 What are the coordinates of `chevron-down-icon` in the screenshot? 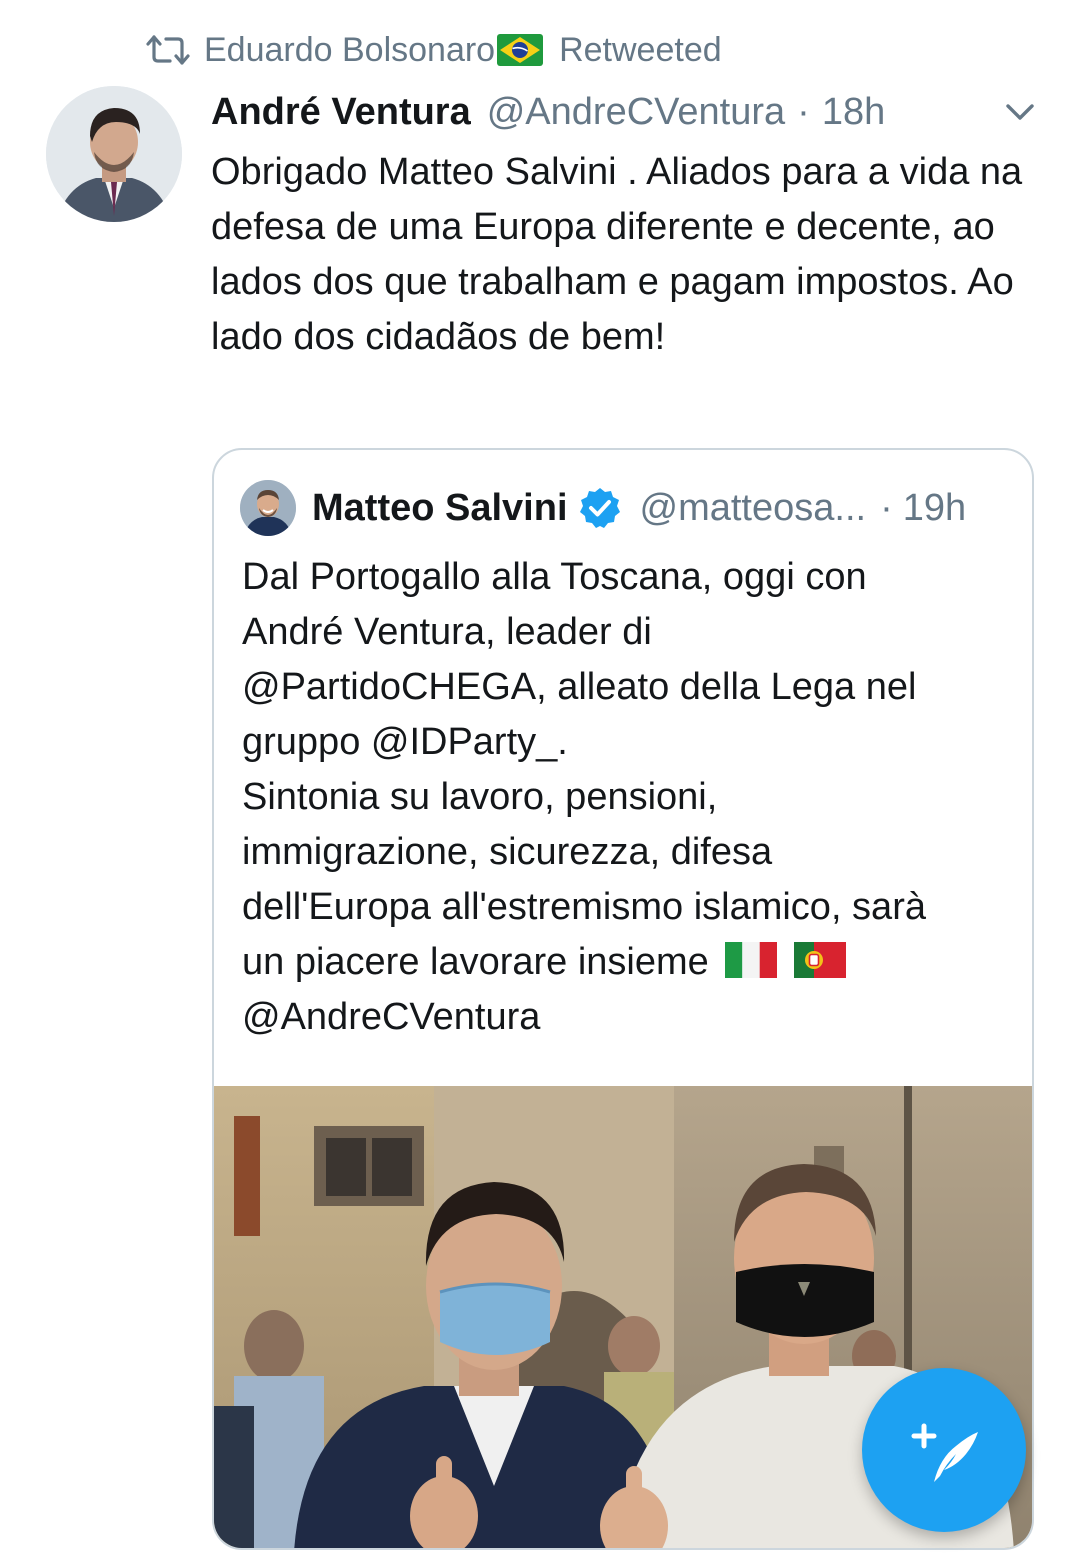 It's located at (1020, 112).